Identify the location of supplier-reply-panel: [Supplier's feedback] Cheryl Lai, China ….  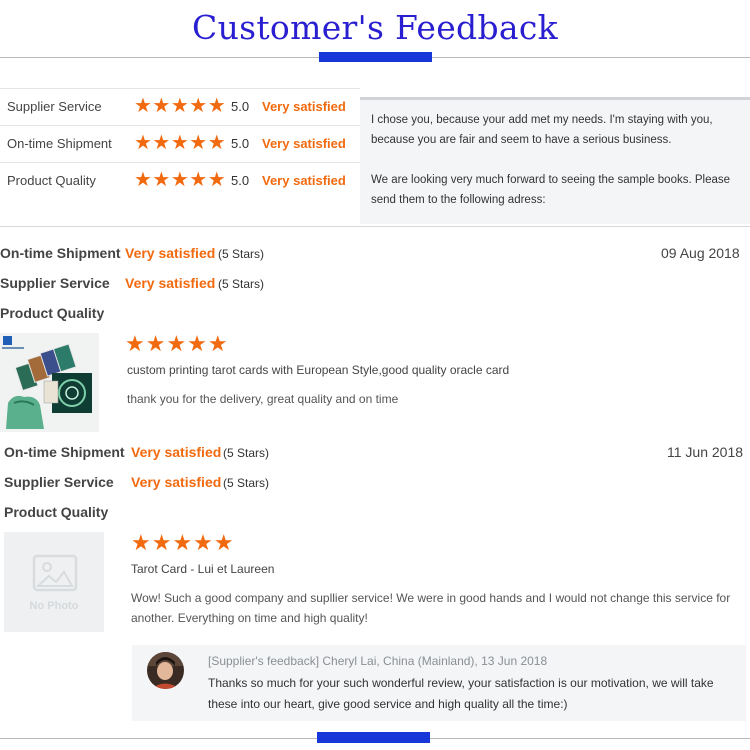
(439, 683).